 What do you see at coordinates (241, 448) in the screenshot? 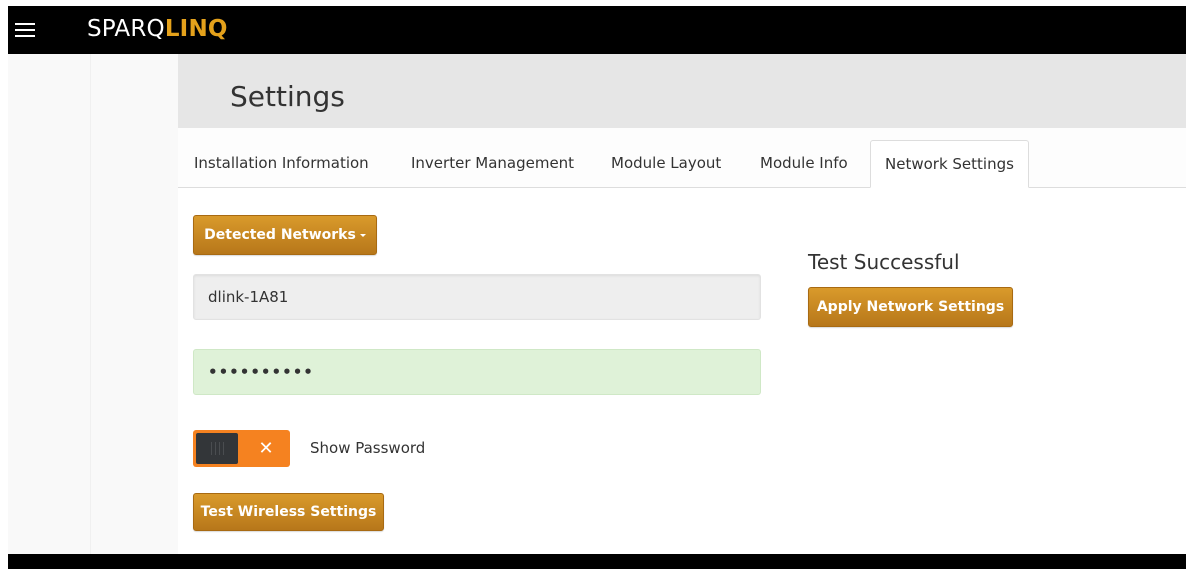
I see `show-password-toggle: ✕` at bounding box center [241, 448].